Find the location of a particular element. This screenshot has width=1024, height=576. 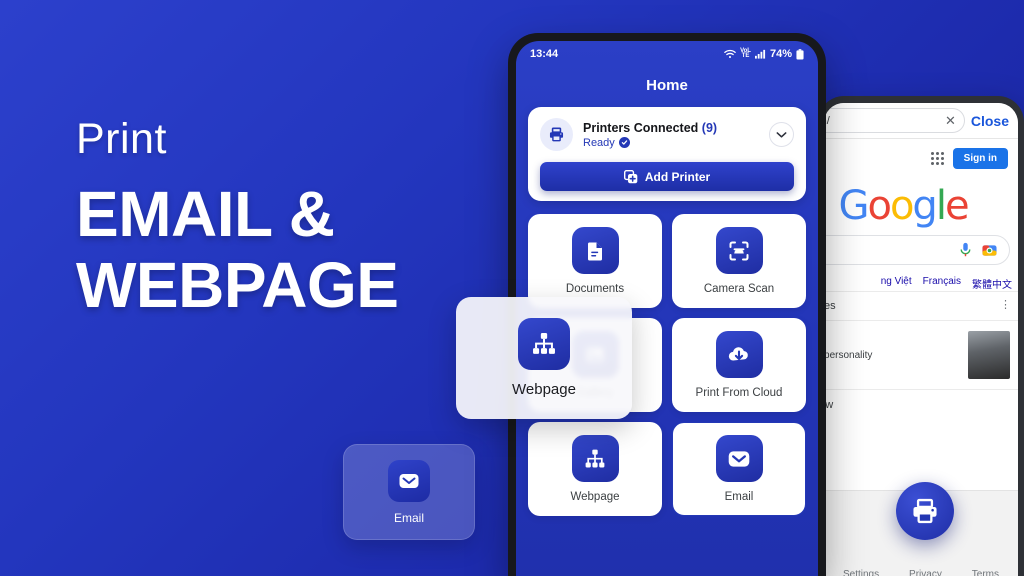

result-snippet: media personality is located at coordinates (848, 355).